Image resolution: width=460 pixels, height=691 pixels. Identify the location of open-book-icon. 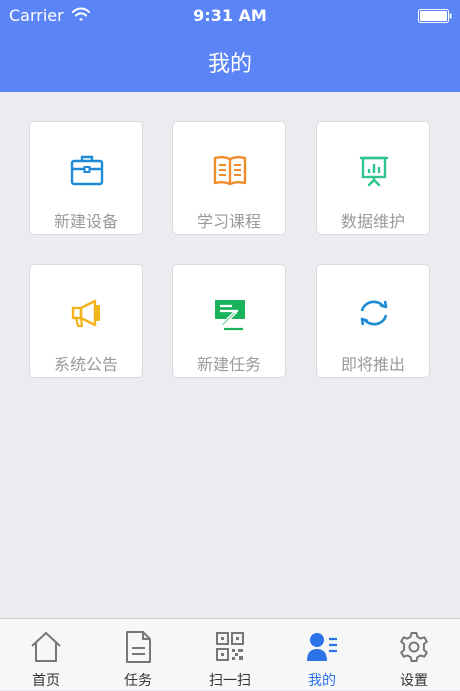
(230, 171).